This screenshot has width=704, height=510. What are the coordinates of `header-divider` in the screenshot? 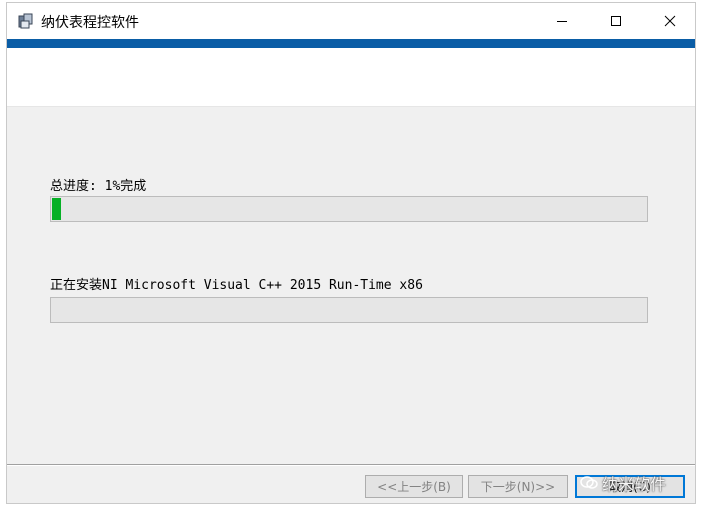 It's located at (351, 106).